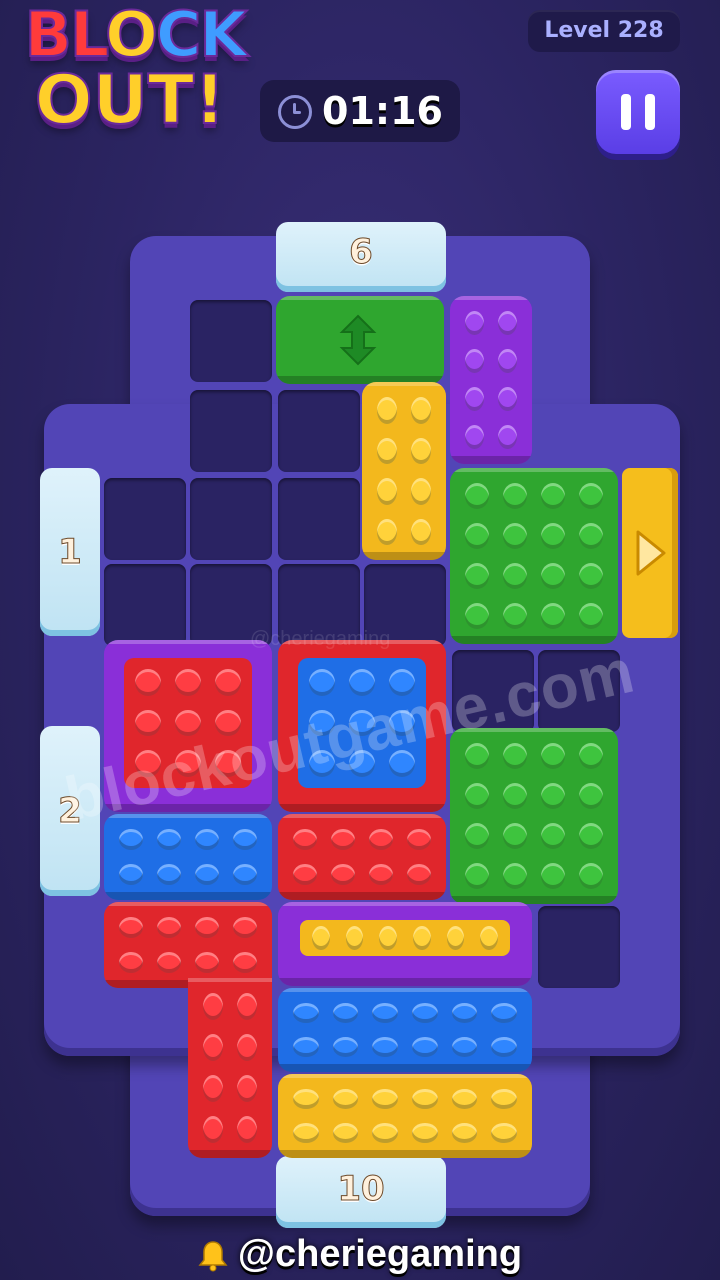 The width and height of the screenshot is (720, 1280). I want to click on red-block-center, so click(362, 857).